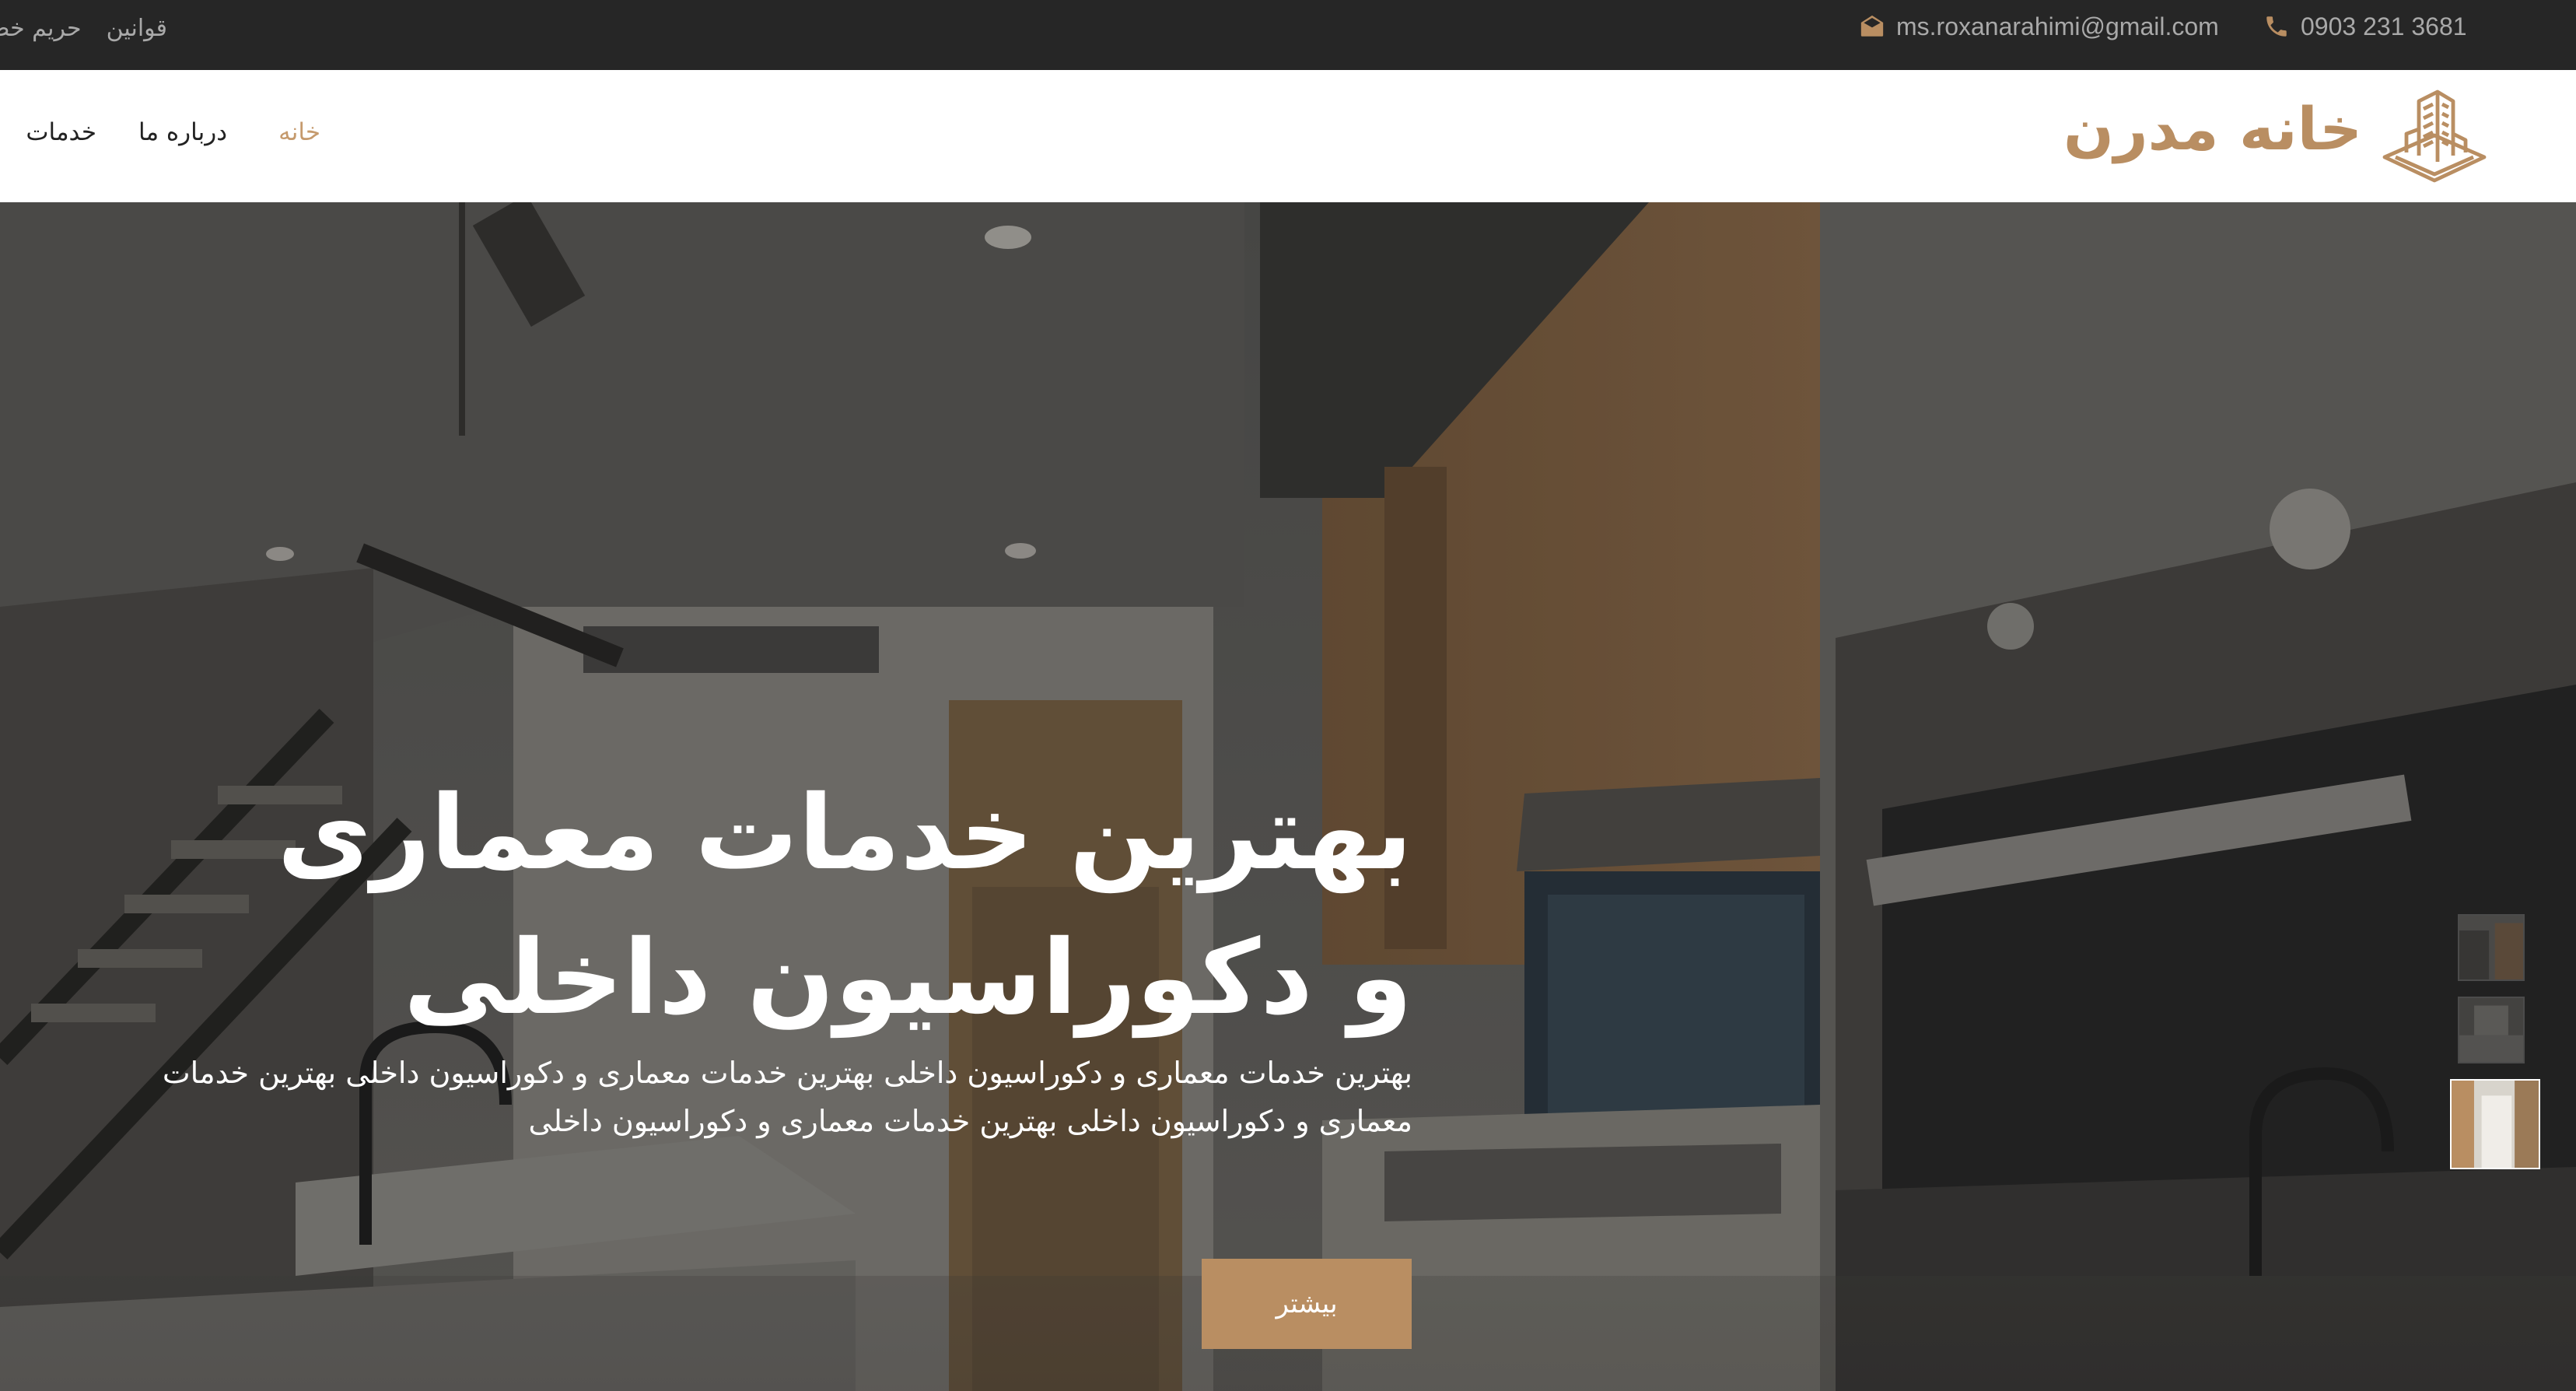  I want to click on nav-services: خدمات, so click(61, 132).